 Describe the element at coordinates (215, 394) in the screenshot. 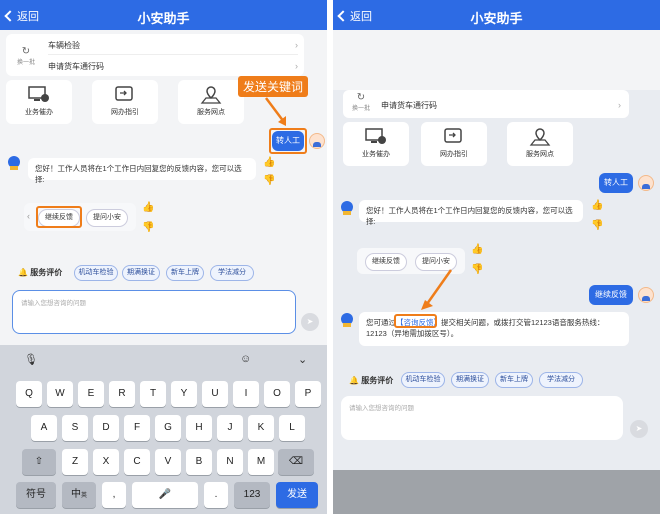

I see `key: U` at that location.